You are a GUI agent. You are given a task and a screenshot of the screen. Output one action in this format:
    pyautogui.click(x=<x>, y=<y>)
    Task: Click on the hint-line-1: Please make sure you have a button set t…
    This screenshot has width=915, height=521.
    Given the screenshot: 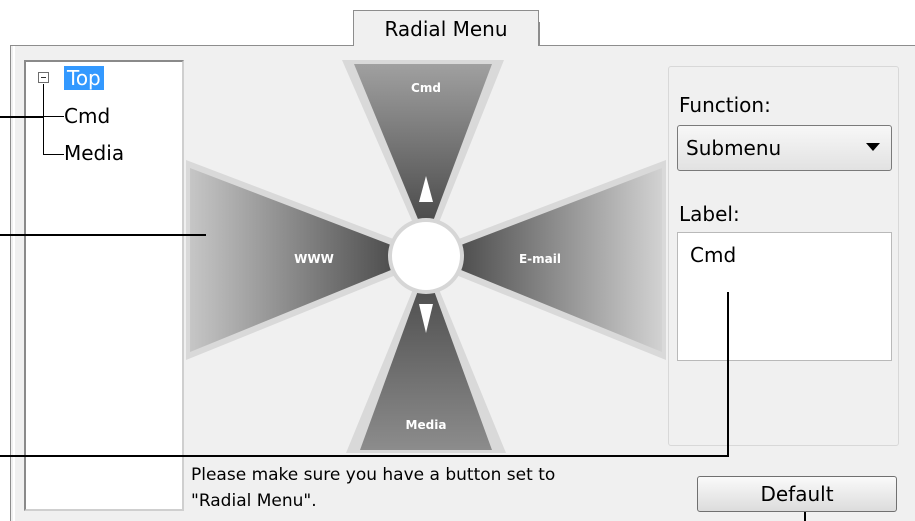 What is the action you would take?
    pyautogui.click(x=373, y=475)
    